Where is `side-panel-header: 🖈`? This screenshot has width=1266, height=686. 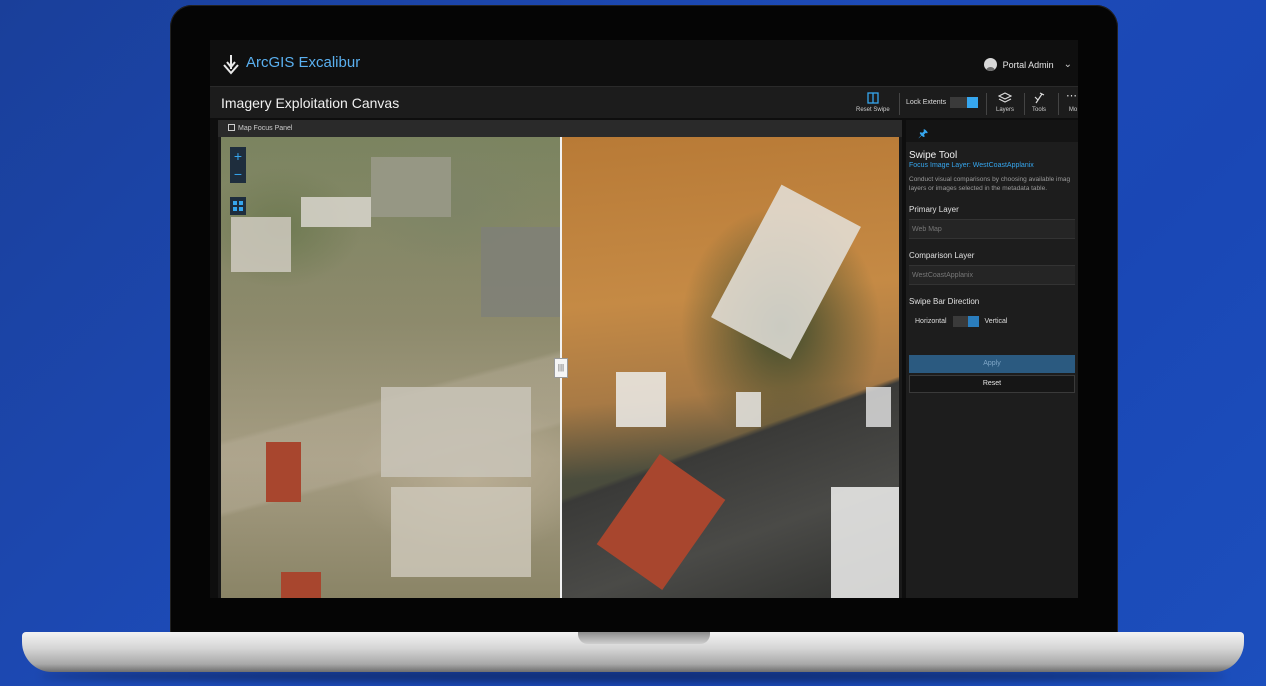
side-panel-header: 🖈 is located at coordinates (992, 131).